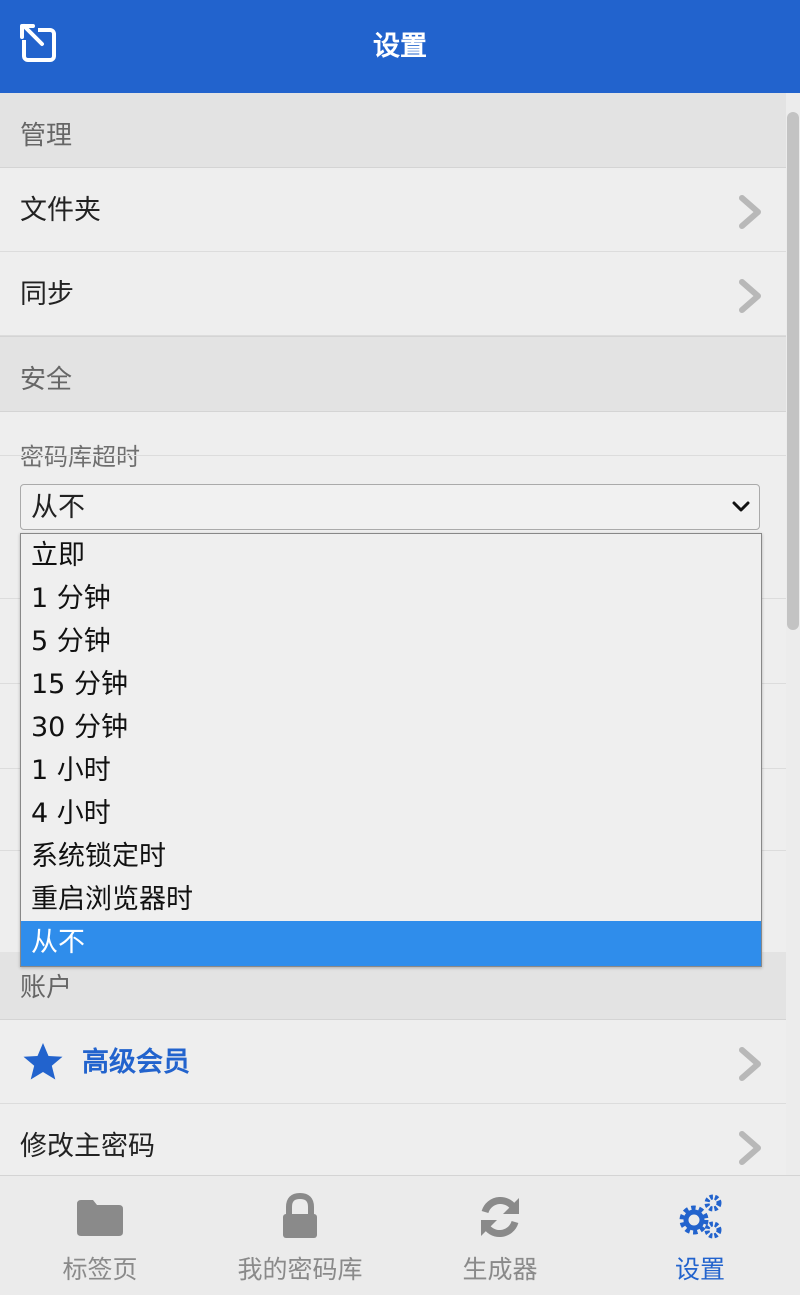 This screenshot has width=800, height=1295. What do you see at coordinates (300, 1215) in the screenshot?
I see `lock-icon` at bounding box center [300, 1215].